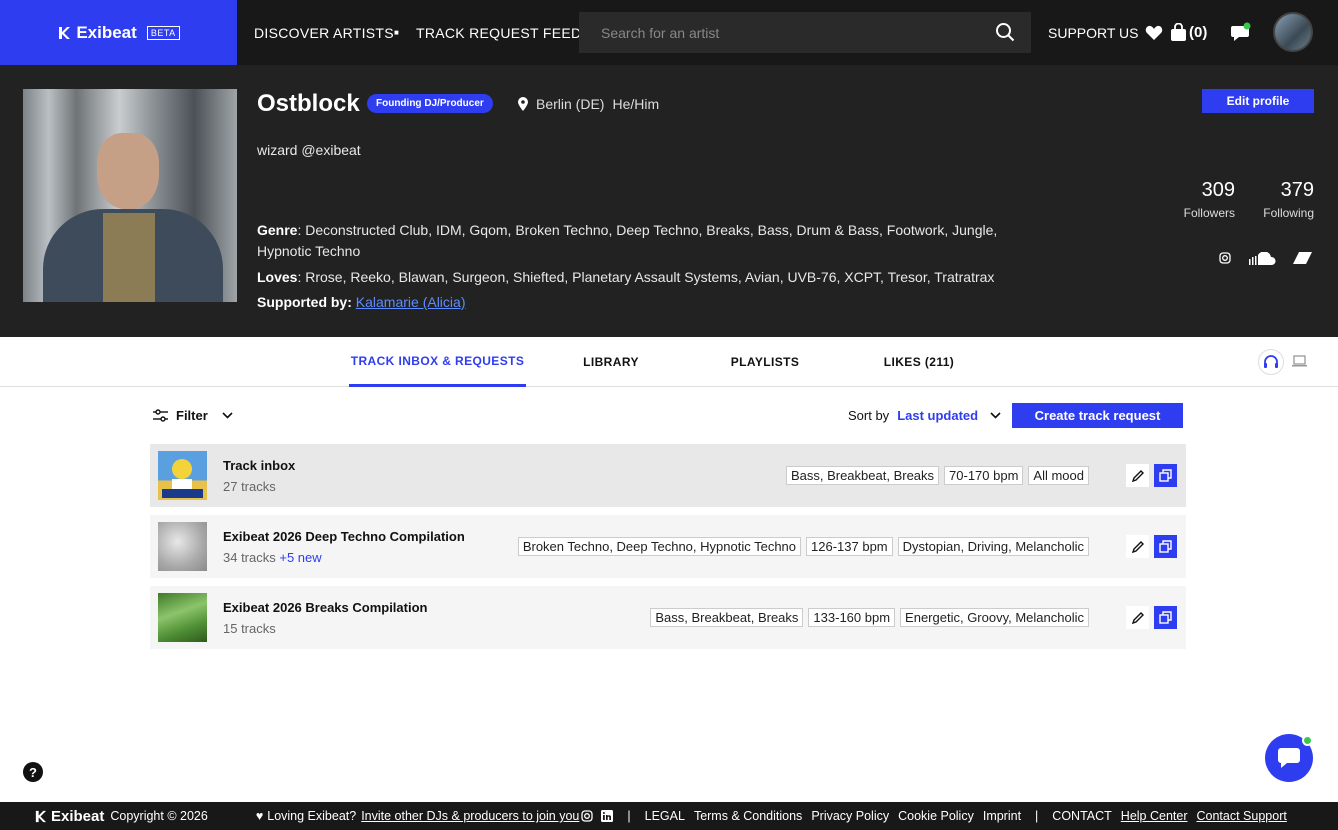 The image size is (1338, 830). Describe the element at coordinates (437, 362) in the screenshot. I see `tab-track-inbox: TRACK INBOX & REQUESTS` at that location.